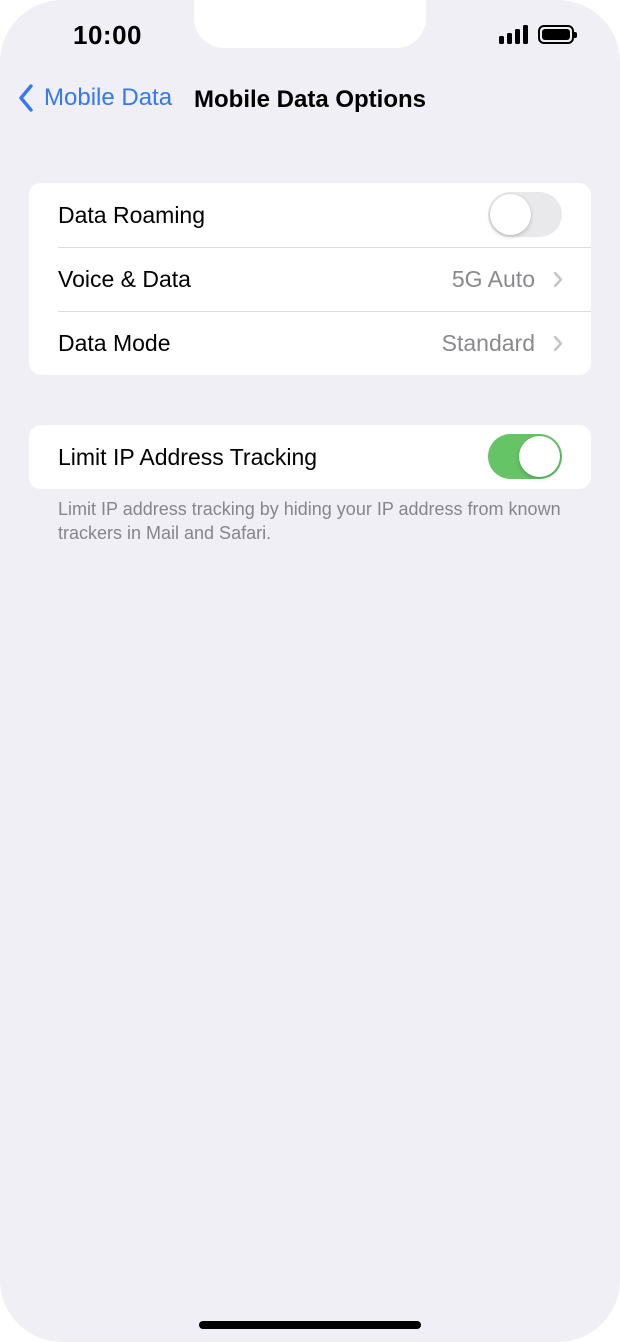 This screenshot has height=1342, width=620. I want to click on status-time: 10:00, so click(107, 35).